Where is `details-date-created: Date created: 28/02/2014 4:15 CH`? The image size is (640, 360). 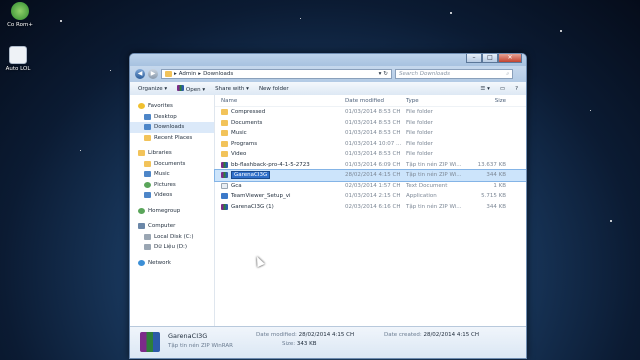 details-date-created: Date created: 28/02/2014 4:15 CH is located at coordinates (431, 335).